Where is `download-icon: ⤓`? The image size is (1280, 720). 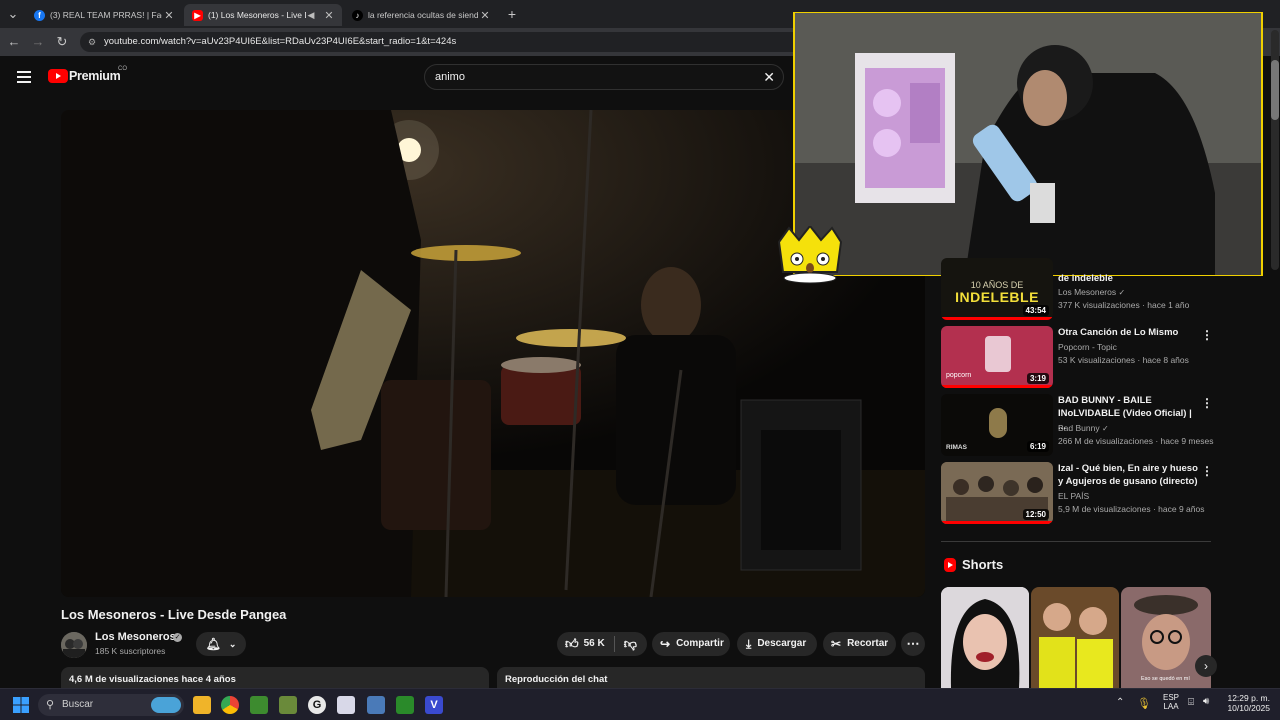 download-icon: ⤓ is located at coordinates (749, 644).